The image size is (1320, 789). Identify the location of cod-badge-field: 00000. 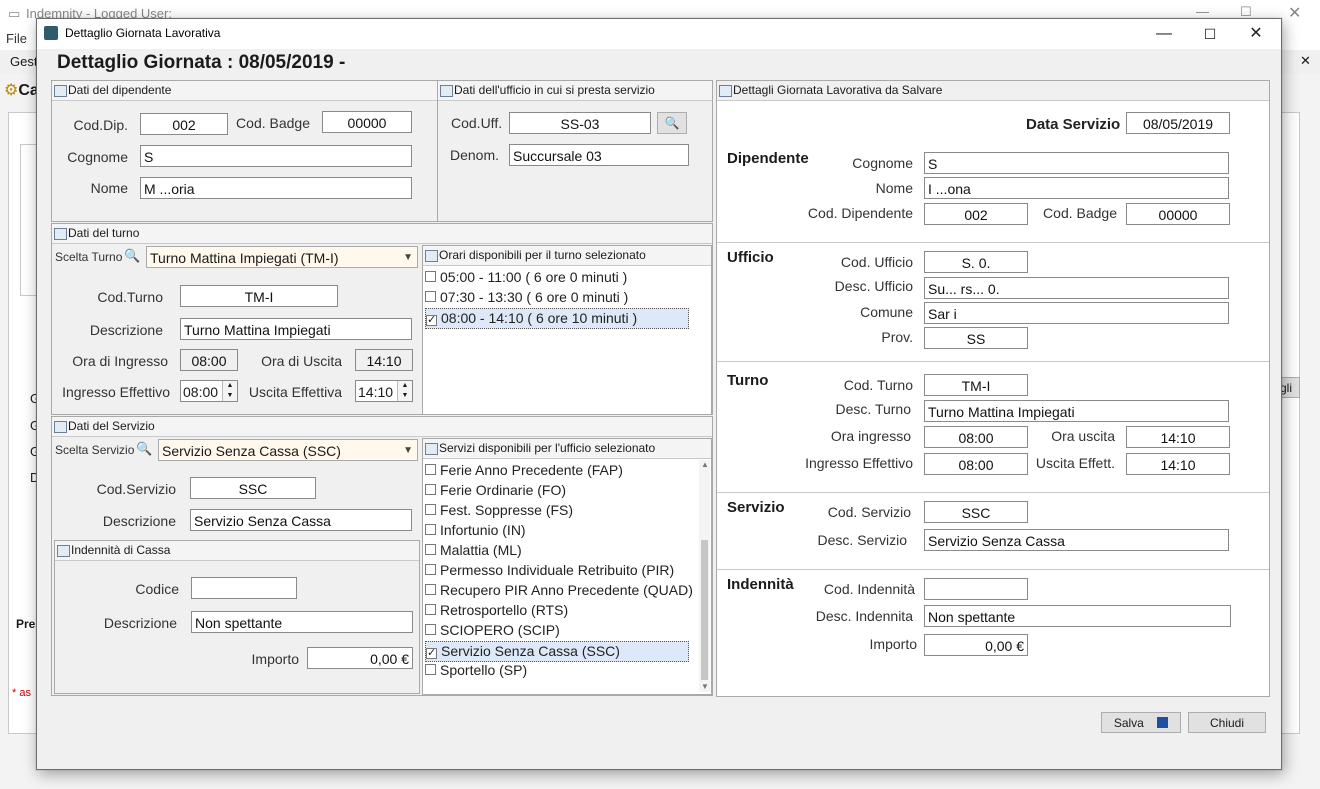
(367, 122).